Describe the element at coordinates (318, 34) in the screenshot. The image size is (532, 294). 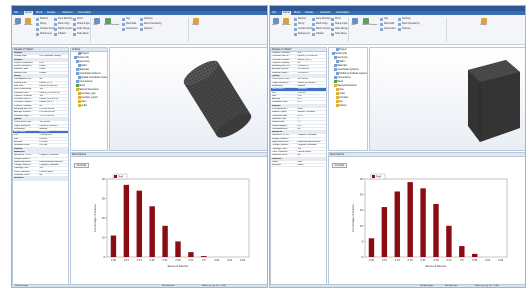
I see `ribbon-item: Inflation` at that location.